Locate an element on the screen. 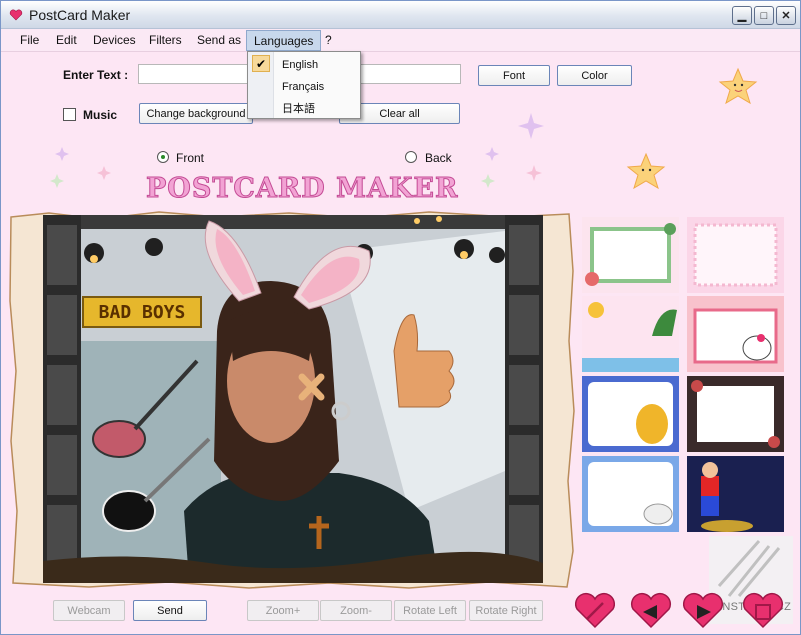 Image resolution: width=801 pixels, height=635 pixels. font-button: Font is located at coordinates (514, 75).